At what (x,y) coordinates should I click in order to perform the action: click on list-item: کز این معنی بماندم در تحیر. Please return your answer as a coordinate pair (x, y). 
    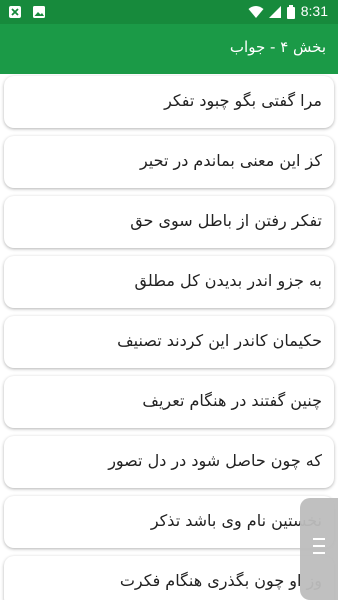
    Looking at the image, I should click on (169, 162).